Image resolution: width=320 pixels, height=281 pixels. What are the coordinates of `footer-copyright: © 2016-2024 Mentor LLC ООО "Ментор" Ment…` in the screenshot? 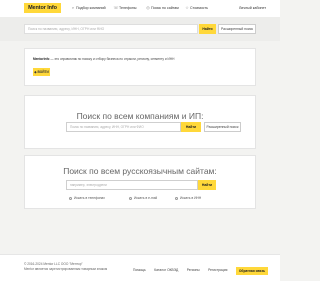 It's located at (65, 267).